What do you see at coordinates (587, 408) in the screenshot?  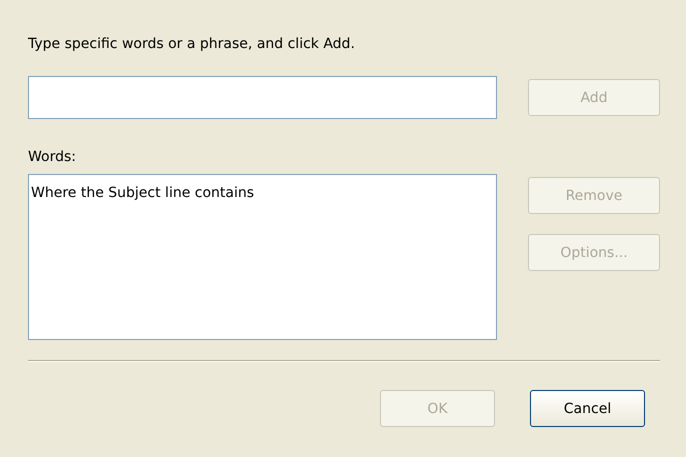 I see `cancel-button: Cancel` at bounding box center [587, 408].